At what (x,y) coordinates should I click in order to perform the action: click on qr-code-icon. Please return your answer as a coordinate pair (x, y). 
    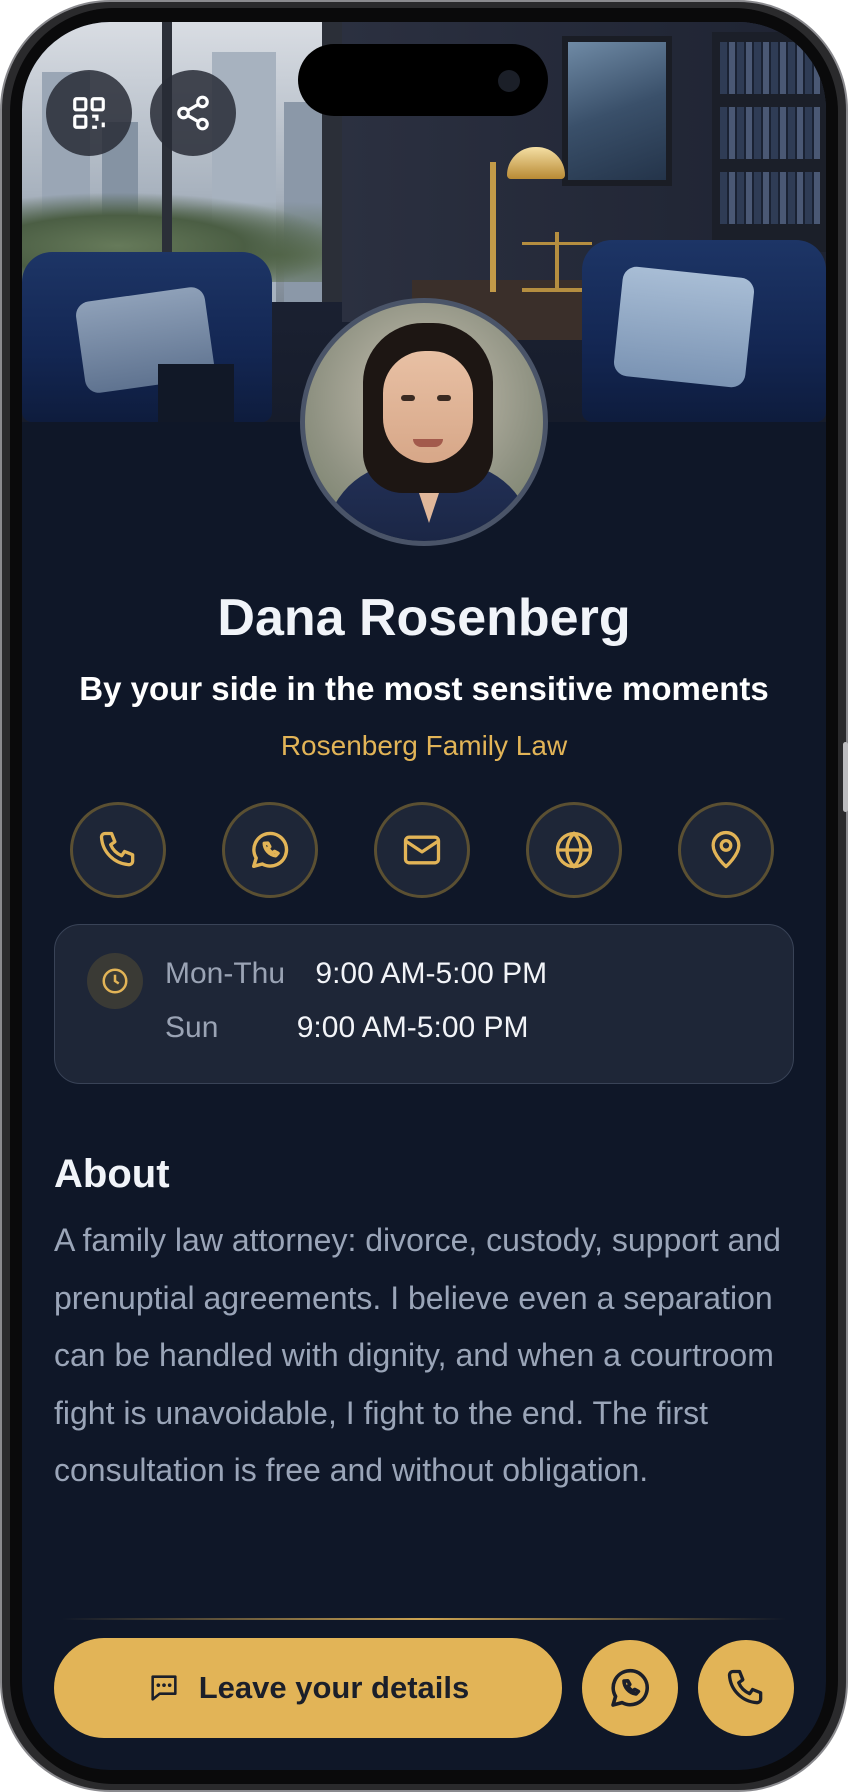
    Looking at the image, I should click on (89, 113).